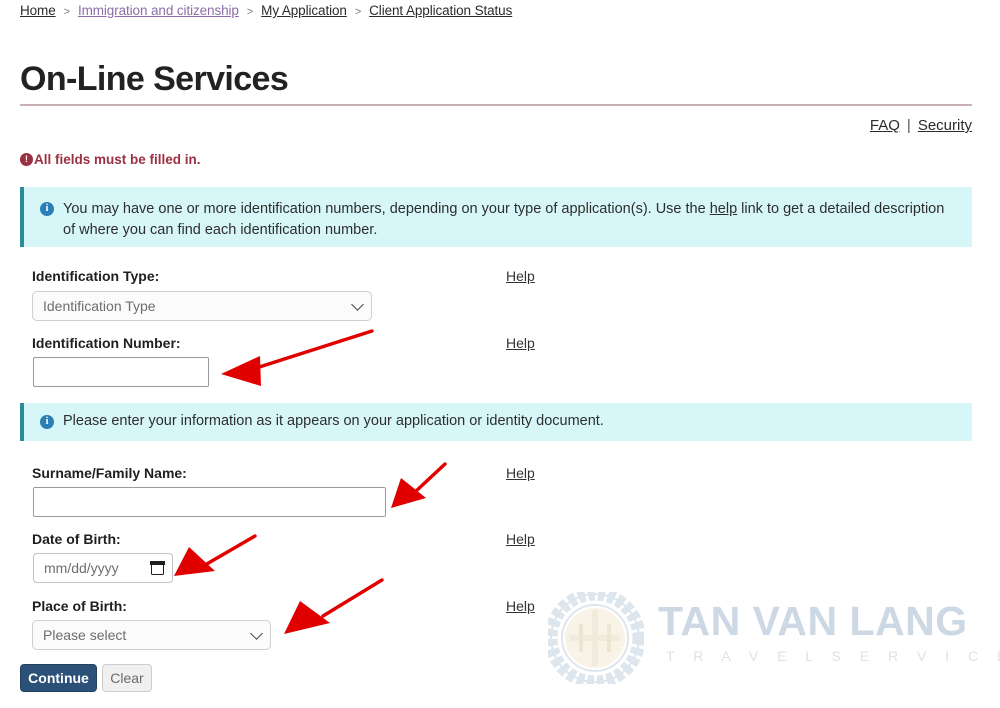  Describe the element at coordinates (297, 357) in the screenshot. I see `annotation-arrow-identification-number` at that location.